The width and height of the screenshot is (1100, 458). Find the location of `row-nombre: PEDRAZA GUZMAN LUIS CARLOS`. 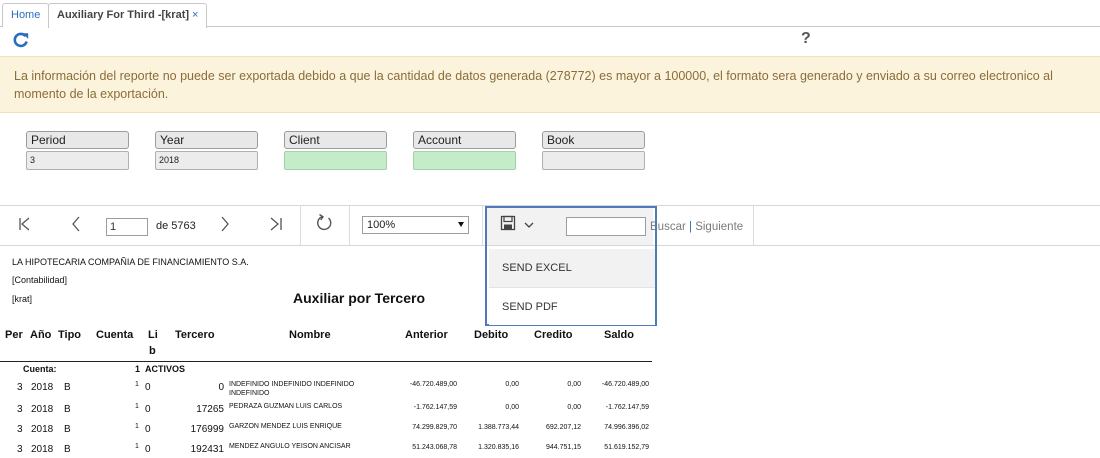

row-nombre: PEDRAZA GUZMAN LUIS CARLOS is located at coordinates (286, 406).